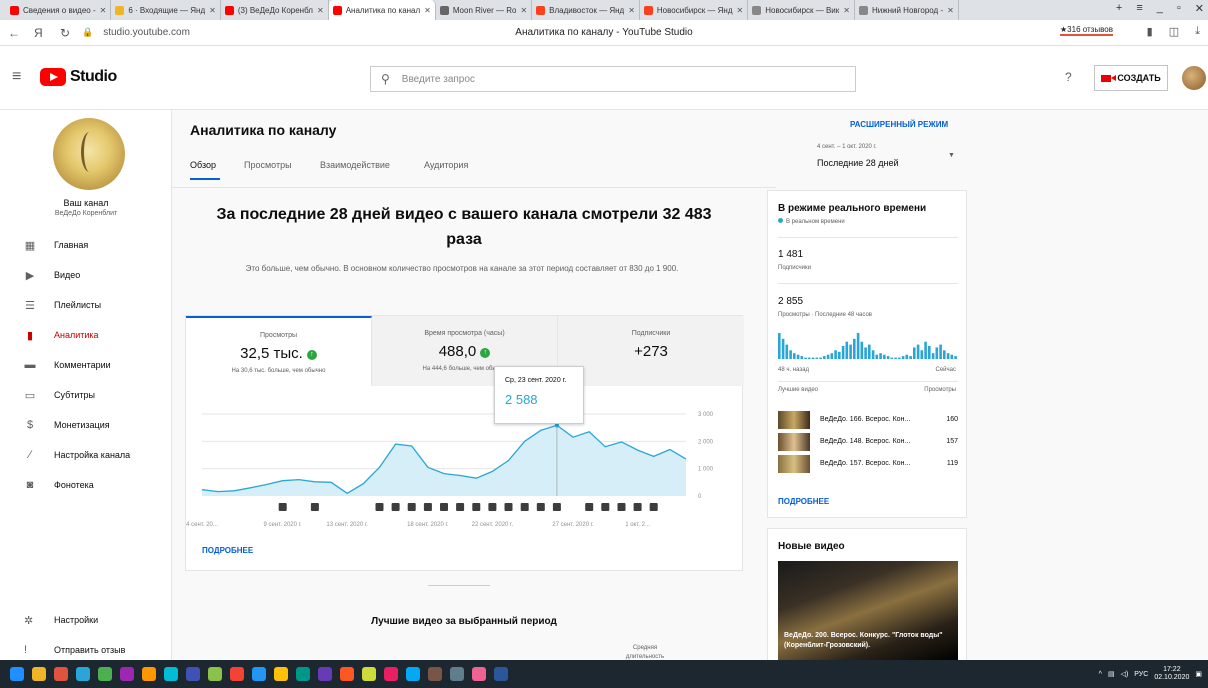  Describe the element at coordinates (86, 275) in the screenshot. I see `sidebar-item-video: ▶ Видео` at that location.